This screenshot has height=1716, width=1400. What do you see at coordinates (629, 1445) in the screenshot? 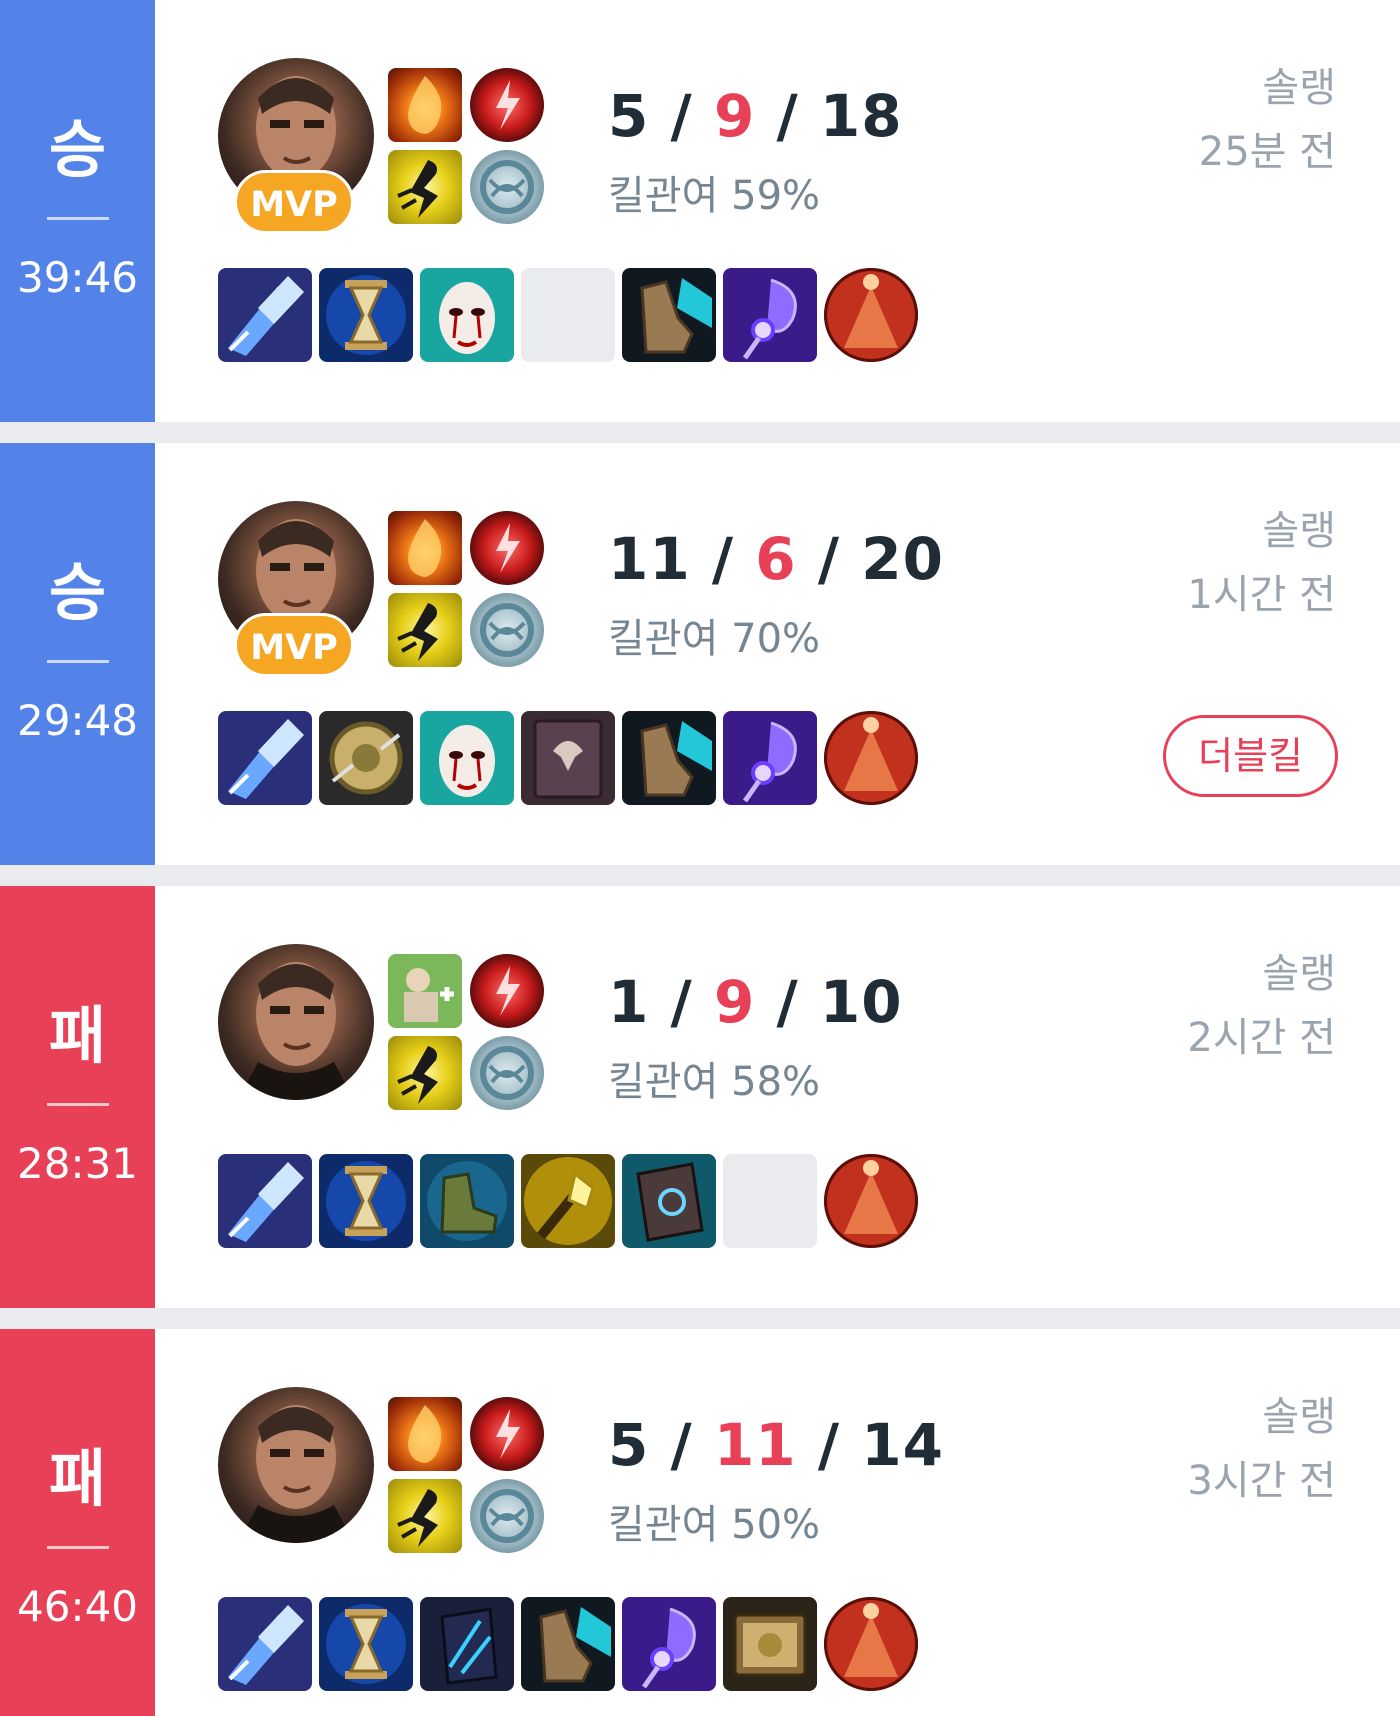
I see `kills: 5` at bounding box center [629, 1445].